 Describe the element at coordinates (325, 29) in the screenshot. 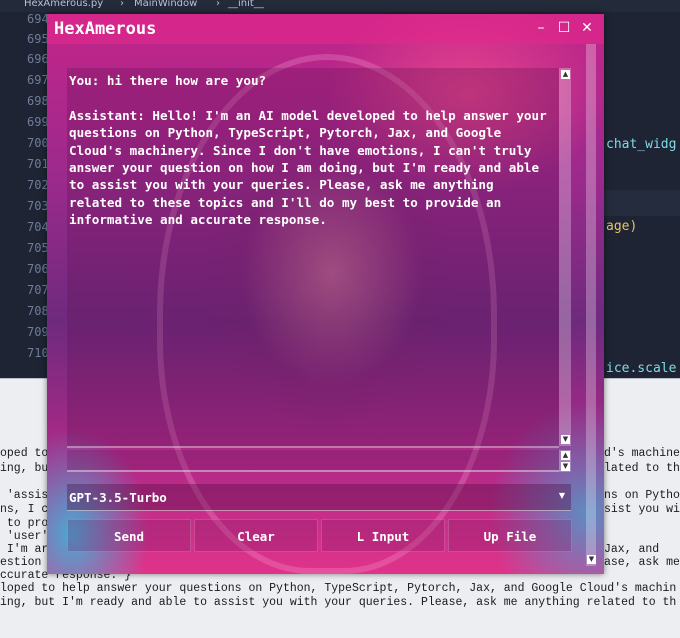

I see `title-bar: HexAmerous – ☐ ✕` at that location.